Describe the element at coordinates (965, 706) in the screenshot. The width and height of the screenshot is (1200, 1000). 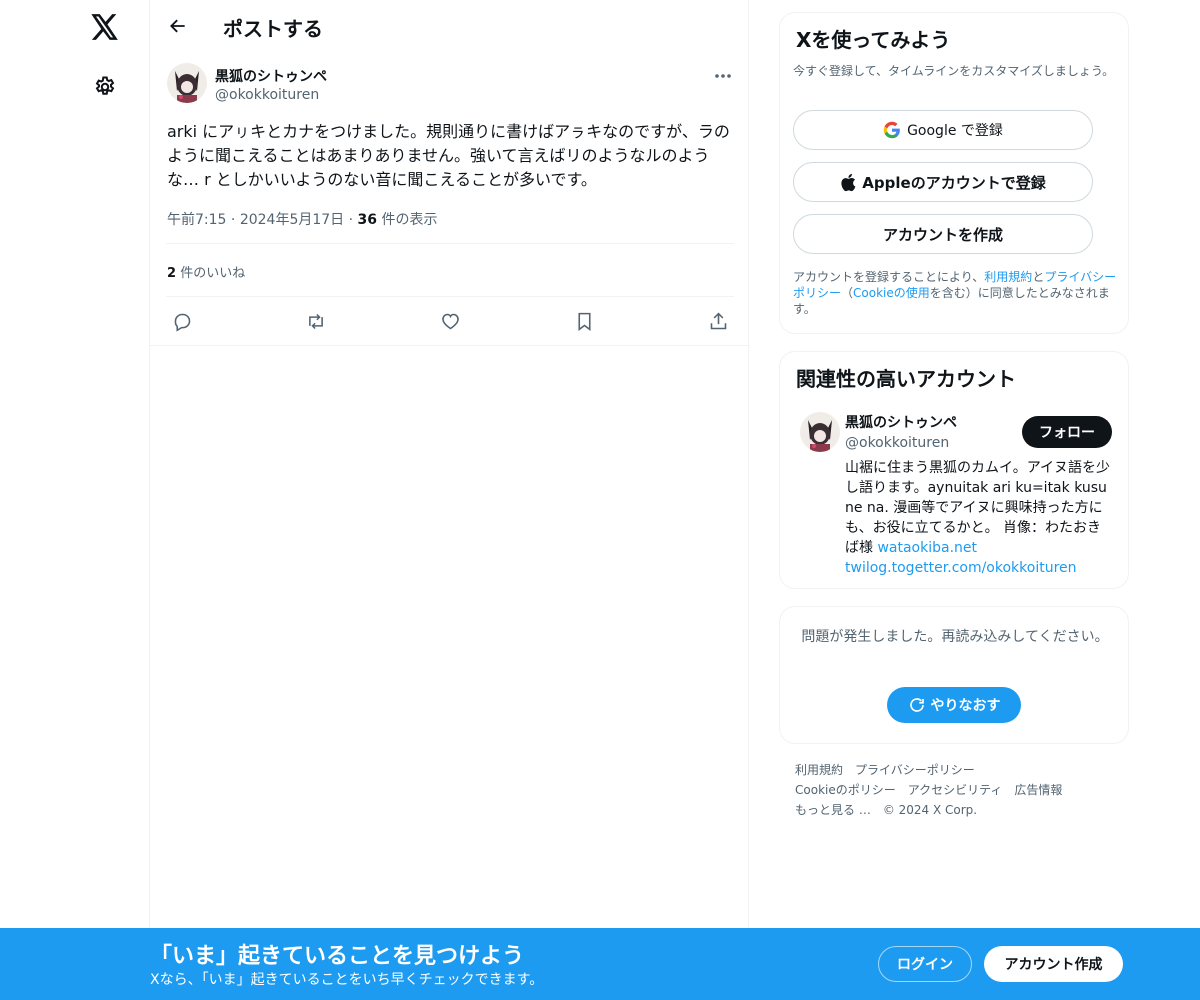
I see `retry-label: やりなおす` at that location.